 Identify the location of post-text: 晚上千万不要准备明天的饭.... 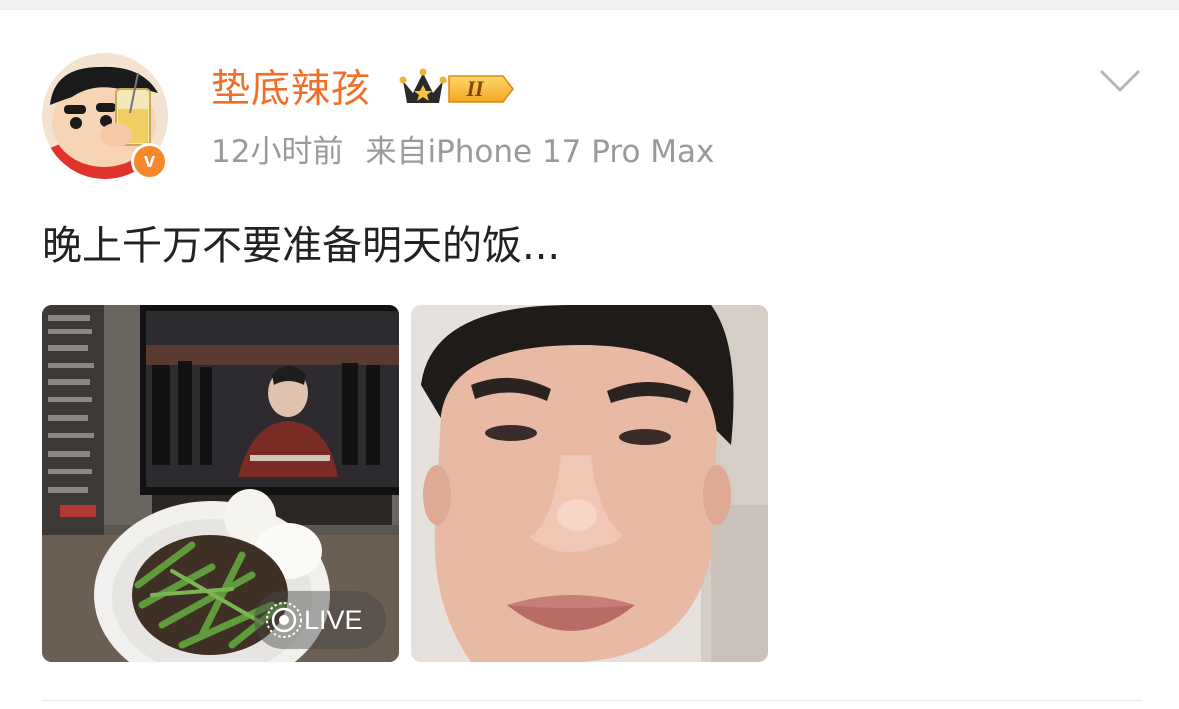
(301, 246).